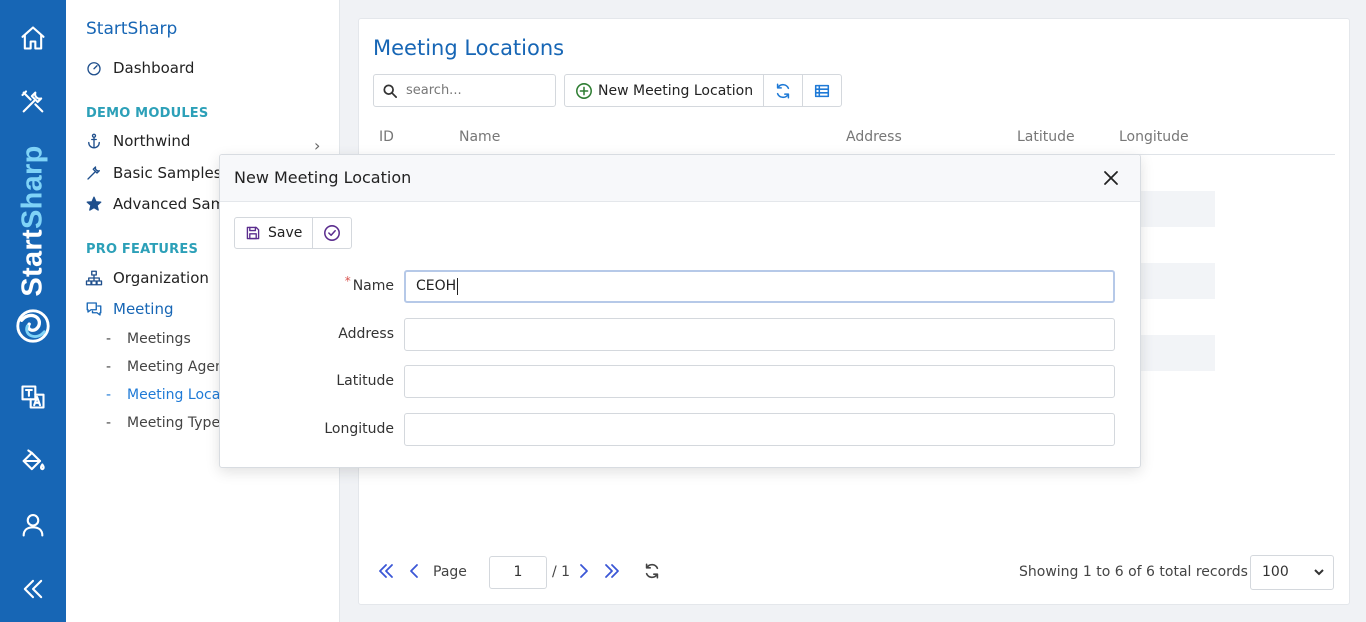 This screenshot has height=622, width=1366. What do you see at coordinates (94, 204) in the screenshot?
I see `star-icon` at bounding box center [94, 204].